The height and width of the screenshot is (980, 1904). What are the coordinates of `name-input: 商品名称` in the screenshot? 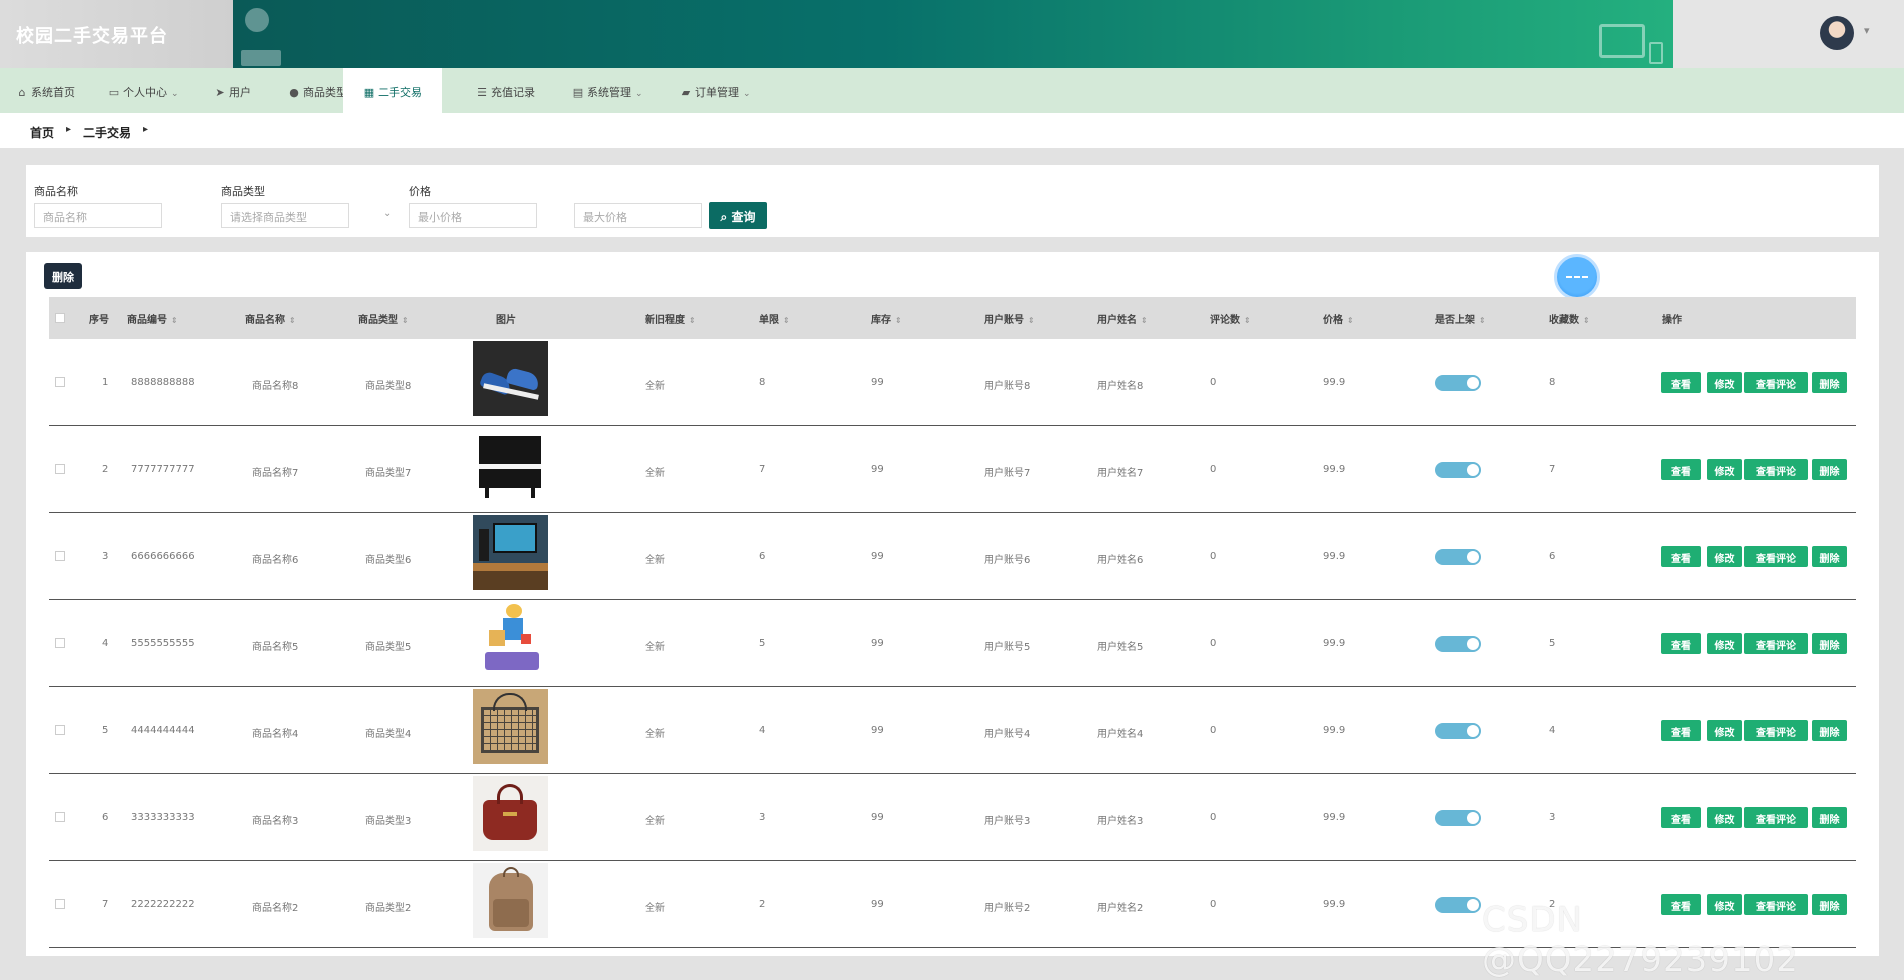 It's located at (98, 215).